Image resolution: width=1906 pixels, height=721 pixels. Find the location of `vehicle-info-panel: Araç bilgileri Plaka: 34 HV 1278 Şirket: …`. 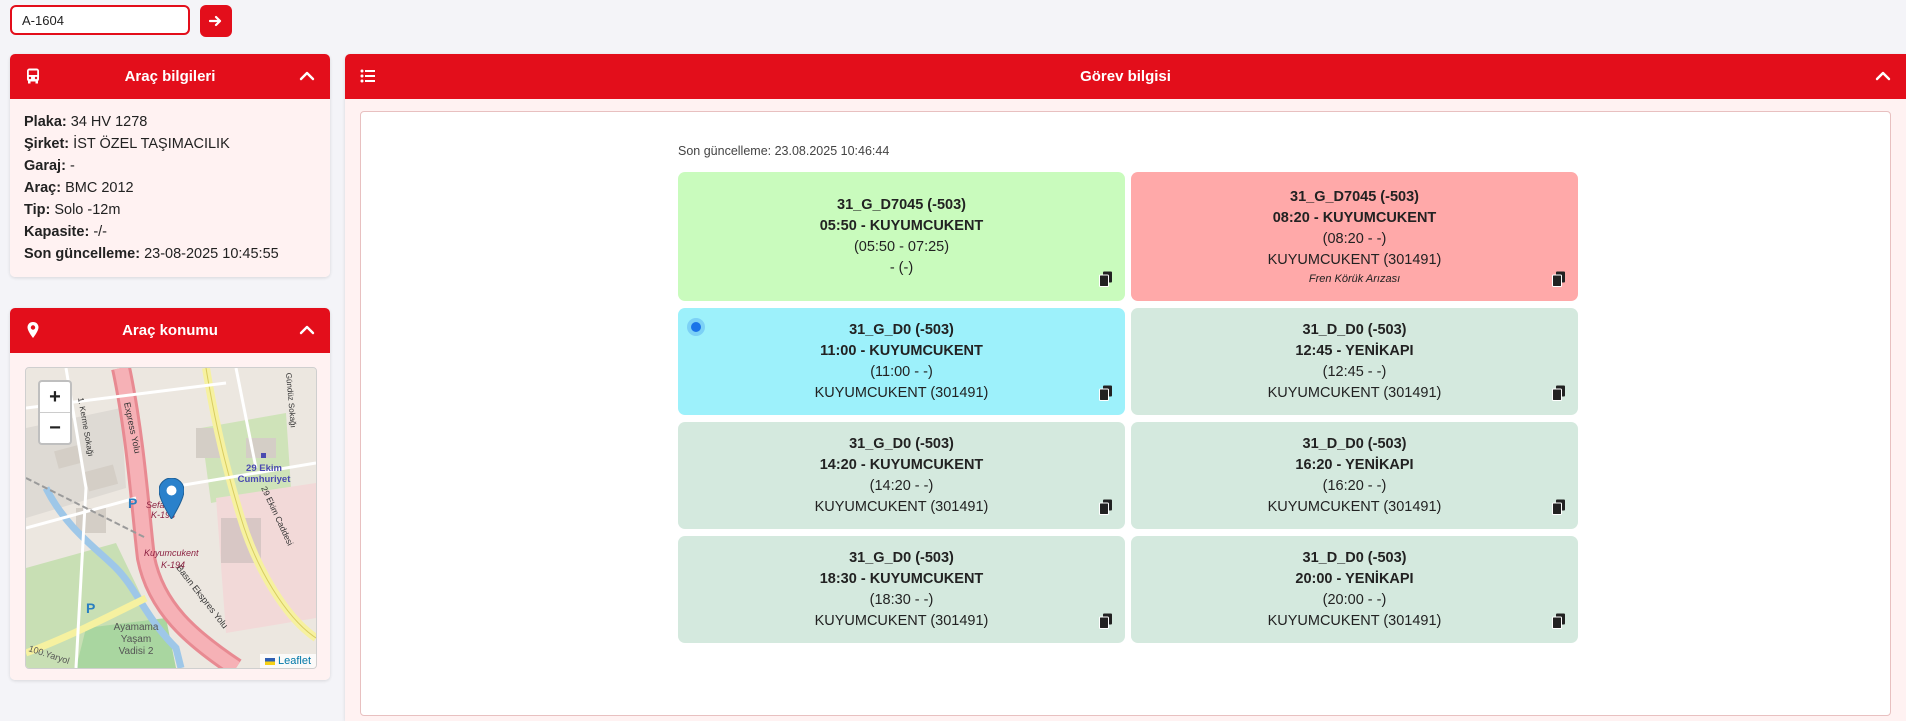

vehicle-info-panel: Araç bilgileri Plaka: 34 HV 1278 Şirket: … is located at coordinates (170, 165).